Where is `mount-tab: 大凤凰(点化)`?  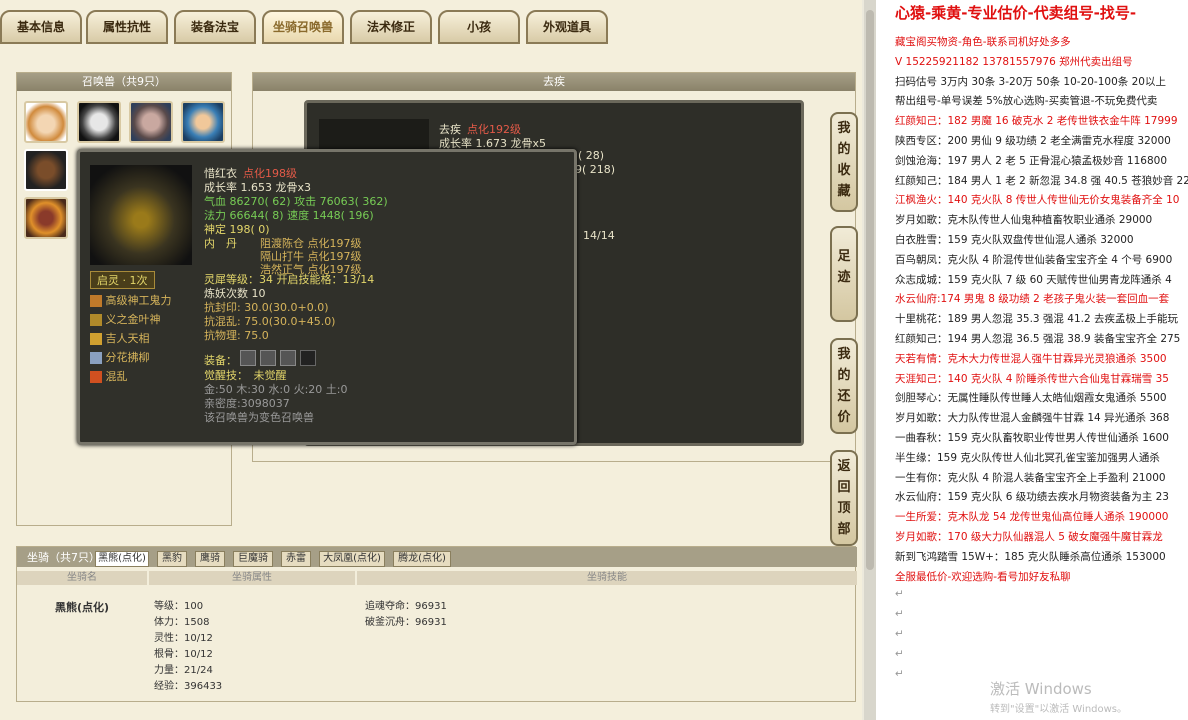 mount-tab: 大凤凰(点化) is located at coordinates (352, 559).